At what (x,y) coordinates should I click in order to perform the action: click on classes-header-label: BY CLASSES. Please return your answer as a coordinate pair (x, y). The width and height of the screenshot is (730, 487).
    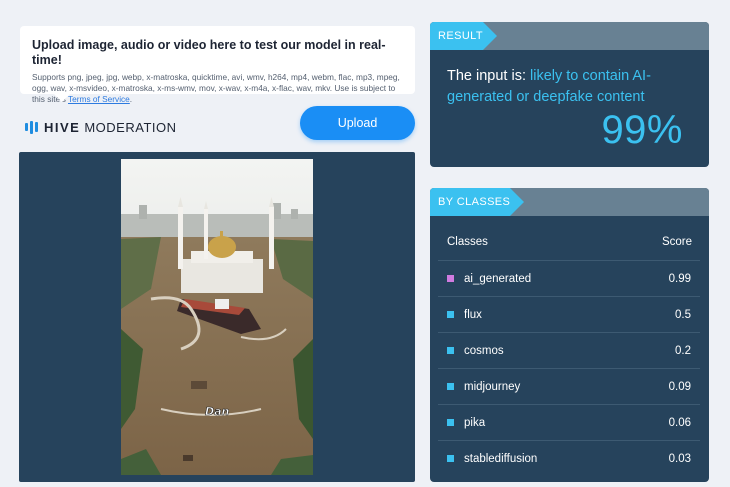
    Looking at the image, I should click on (477, 202).